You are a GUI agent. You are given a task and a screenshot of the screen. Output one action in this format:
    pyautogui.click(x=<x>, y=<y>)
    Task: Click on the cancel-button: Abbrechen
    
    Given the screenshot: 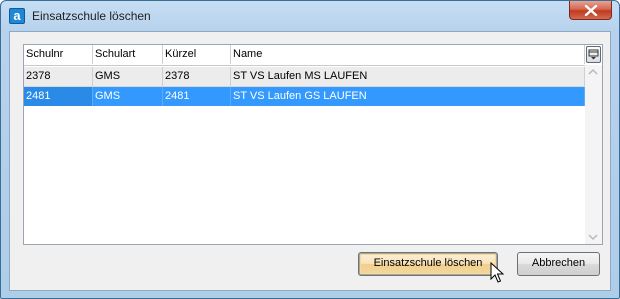 What is the action you would take?
    pyautogui.click(x=558, y=264)
    